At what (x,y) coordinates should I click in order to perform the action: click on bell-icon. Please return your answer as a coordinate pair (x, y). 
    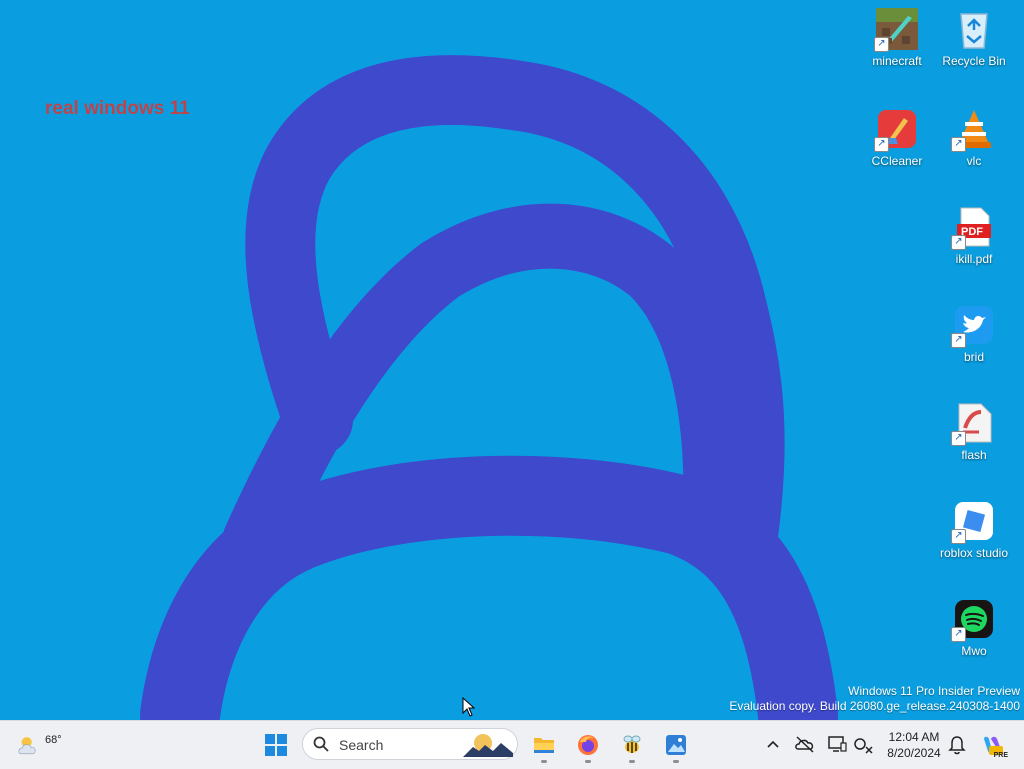
    Looking at the image, I should click on (957, 745).